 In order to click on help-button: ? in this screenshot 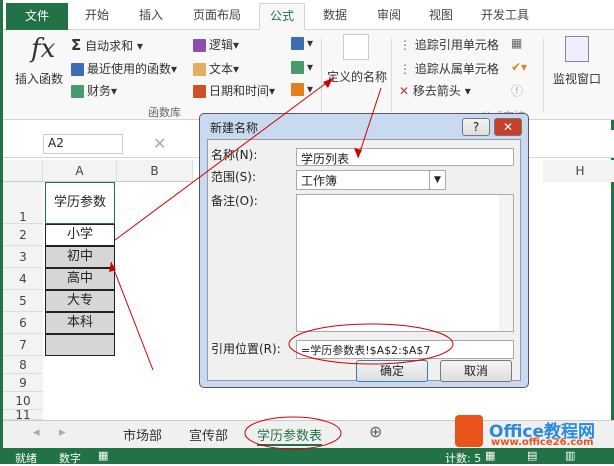, I will do `click(476, 127)`.